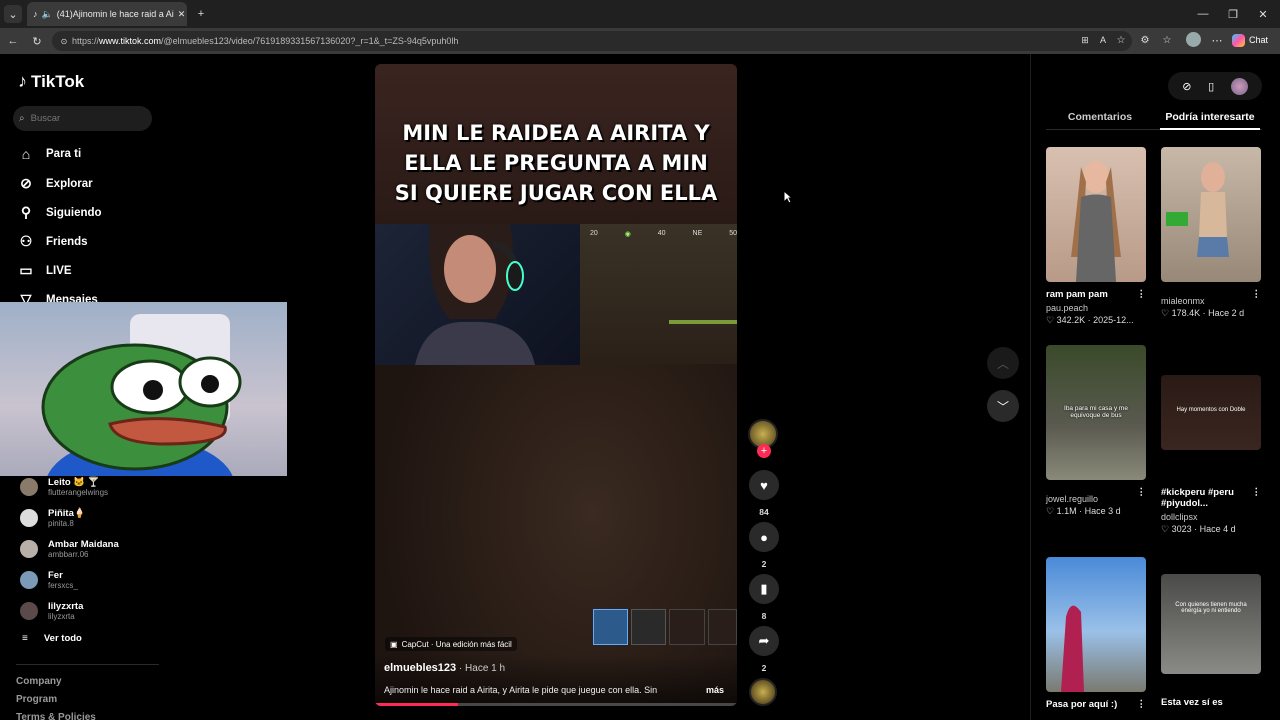  I want to click on video-thumbnail: Hay momentos con Doble, so click(1211, 412).